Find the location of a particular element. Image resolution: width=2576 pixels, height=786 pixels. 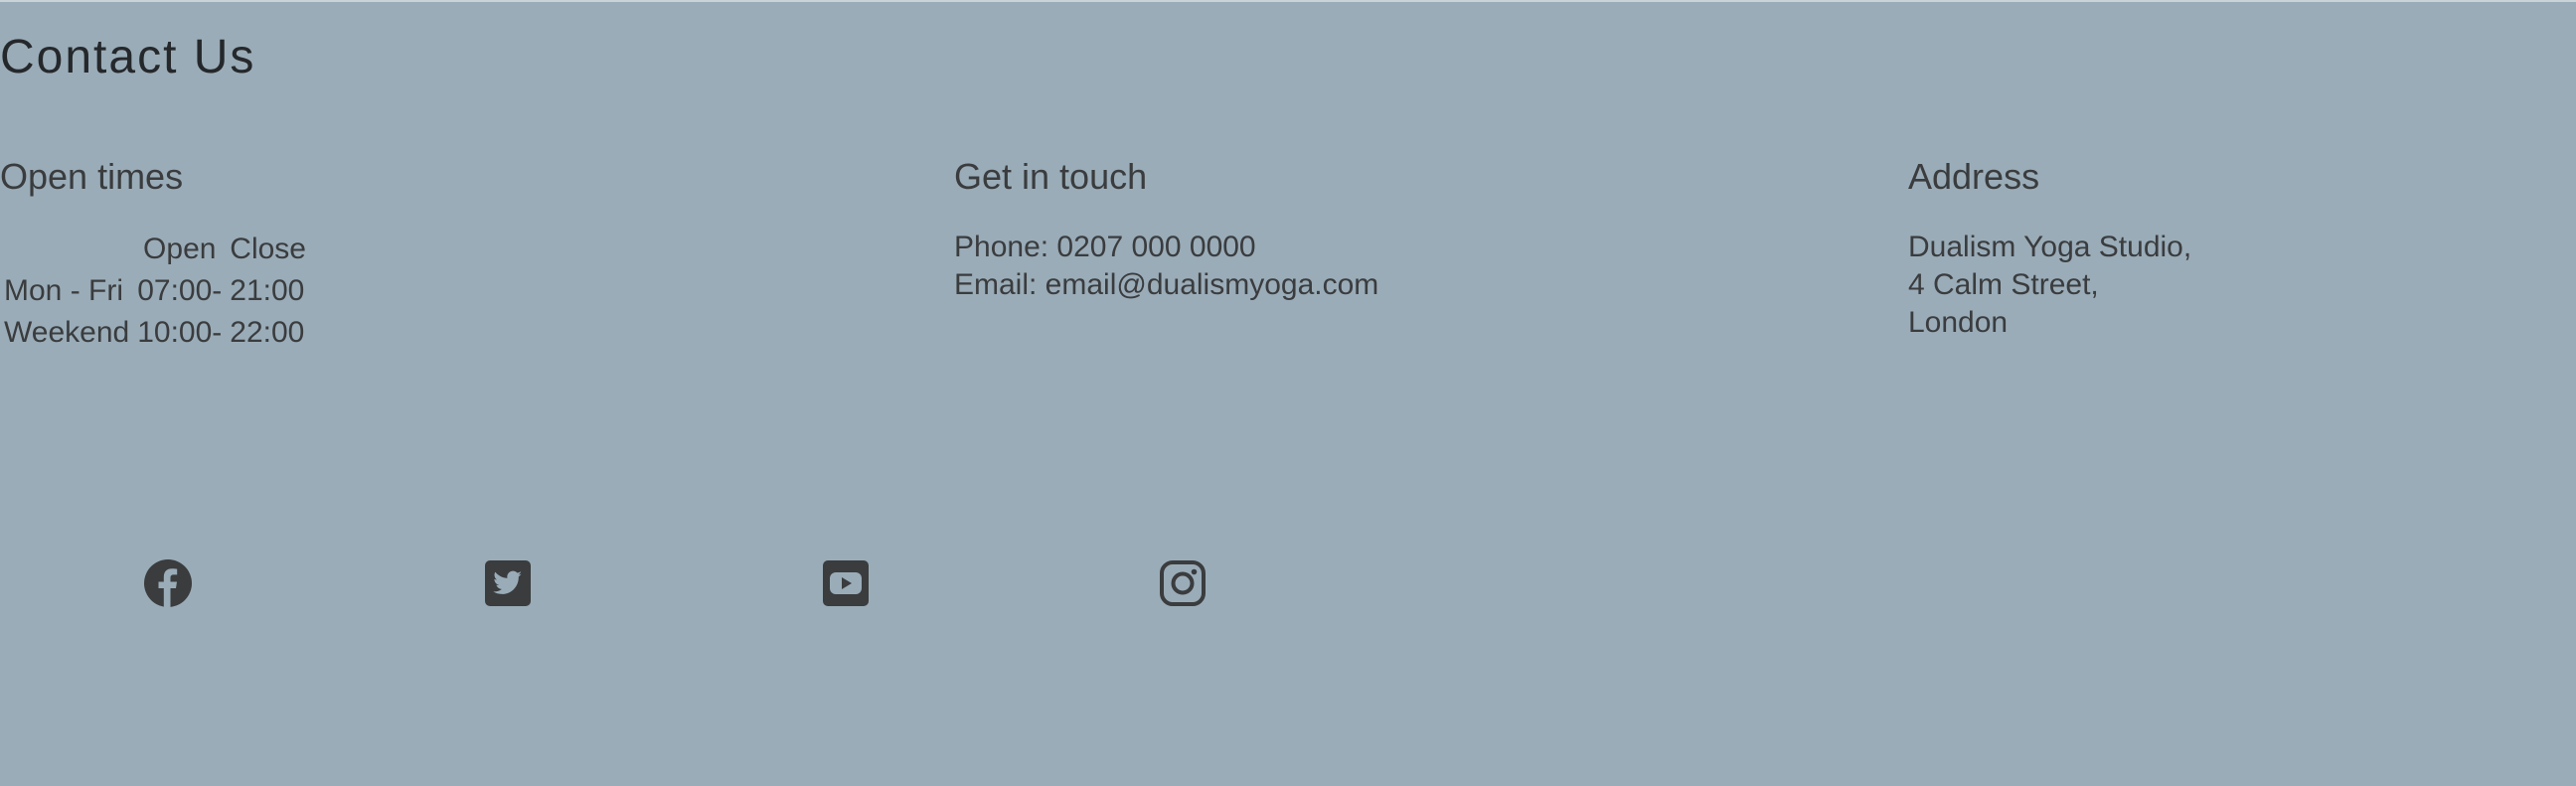

facebook-icon is located at coordinates (168, 583).